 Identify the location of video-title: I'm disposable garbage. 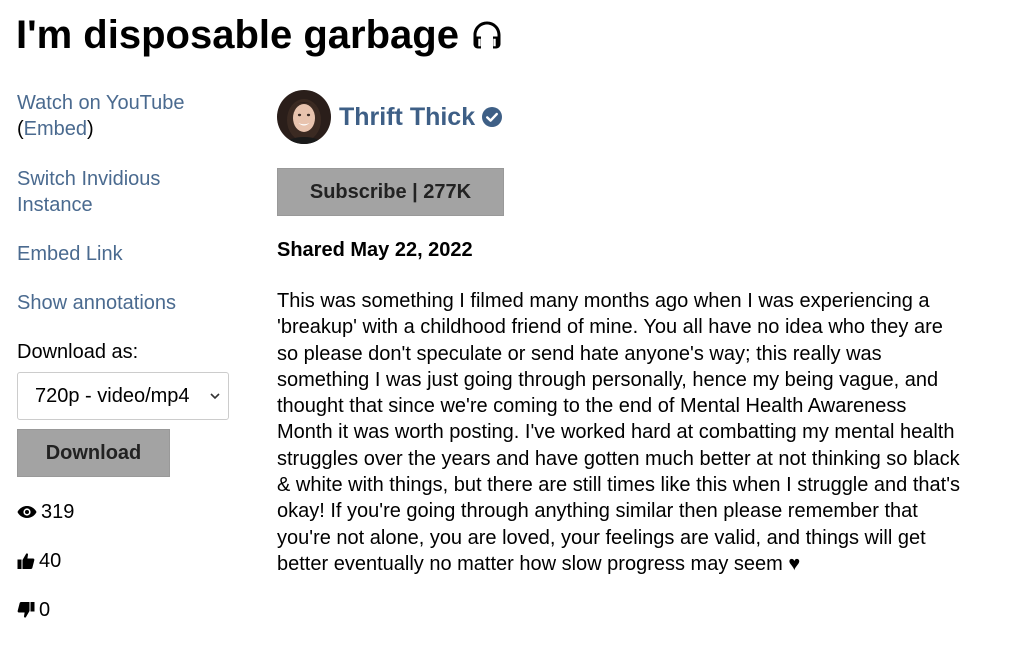
(260, 35).